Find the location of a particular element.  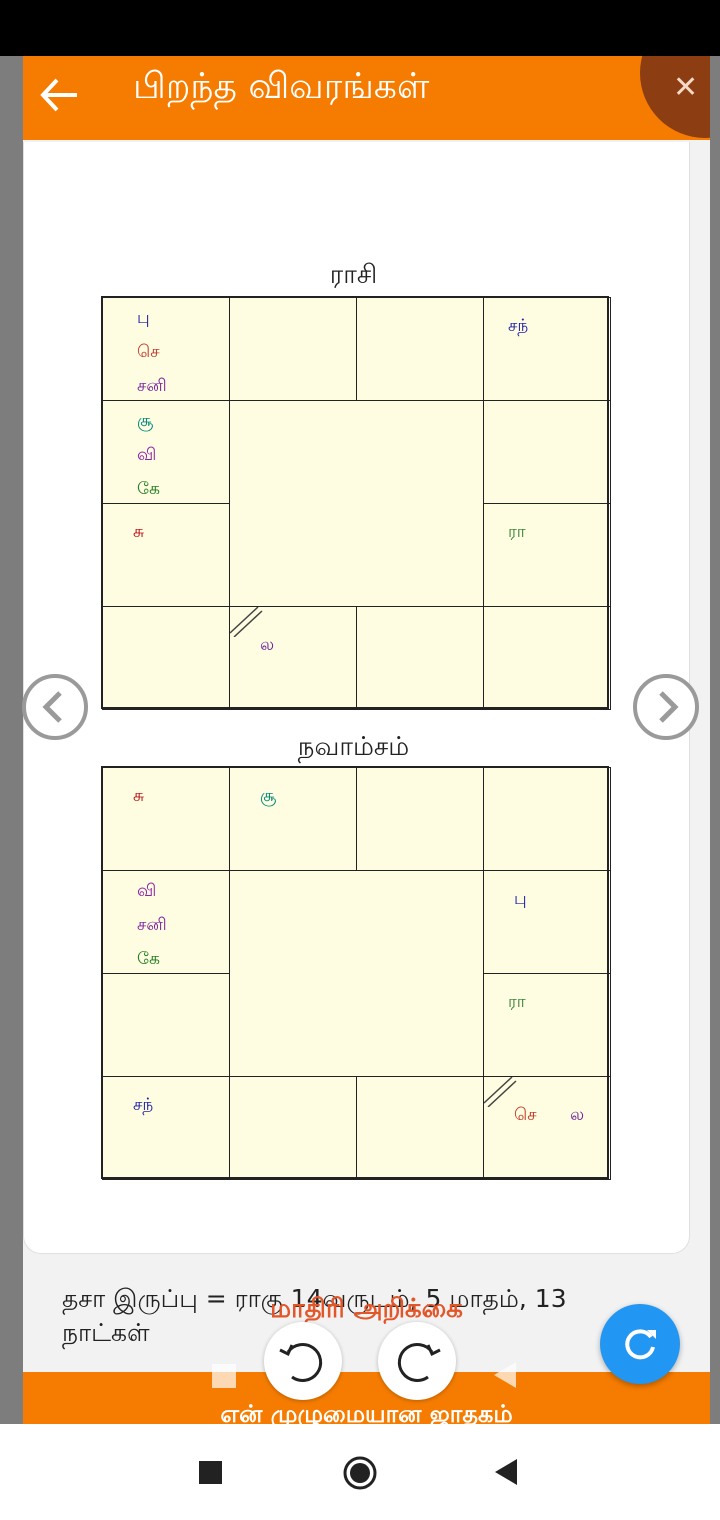

rotate-right-icon is located at coordinates (419, 1362).